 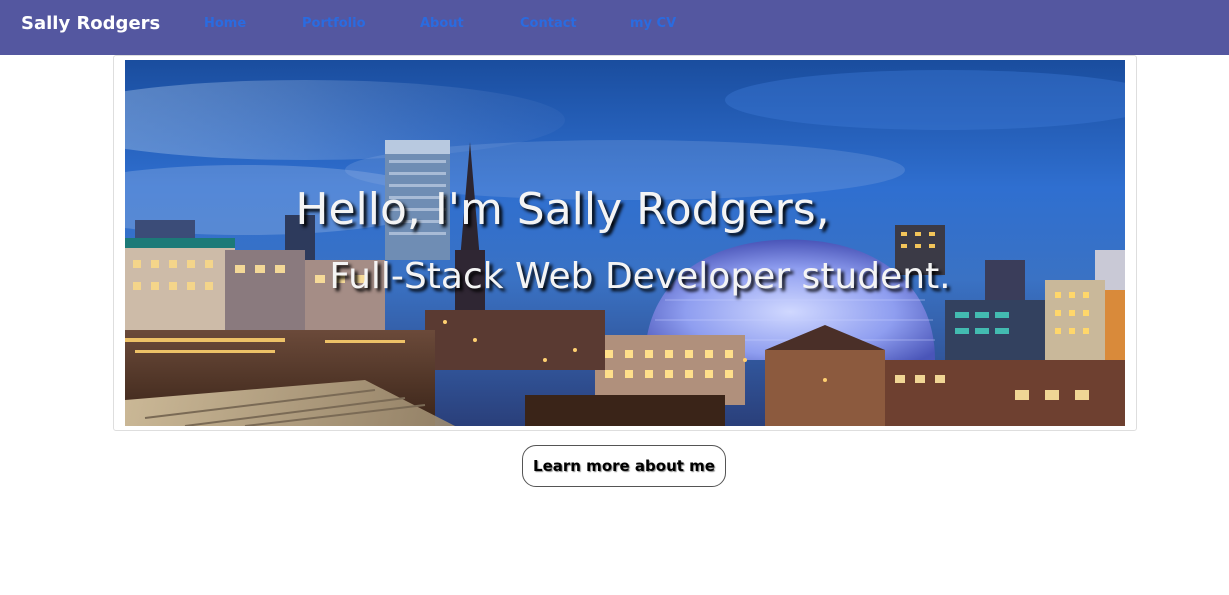 I want to click on nav-about: About, so click(x=442, y=23).